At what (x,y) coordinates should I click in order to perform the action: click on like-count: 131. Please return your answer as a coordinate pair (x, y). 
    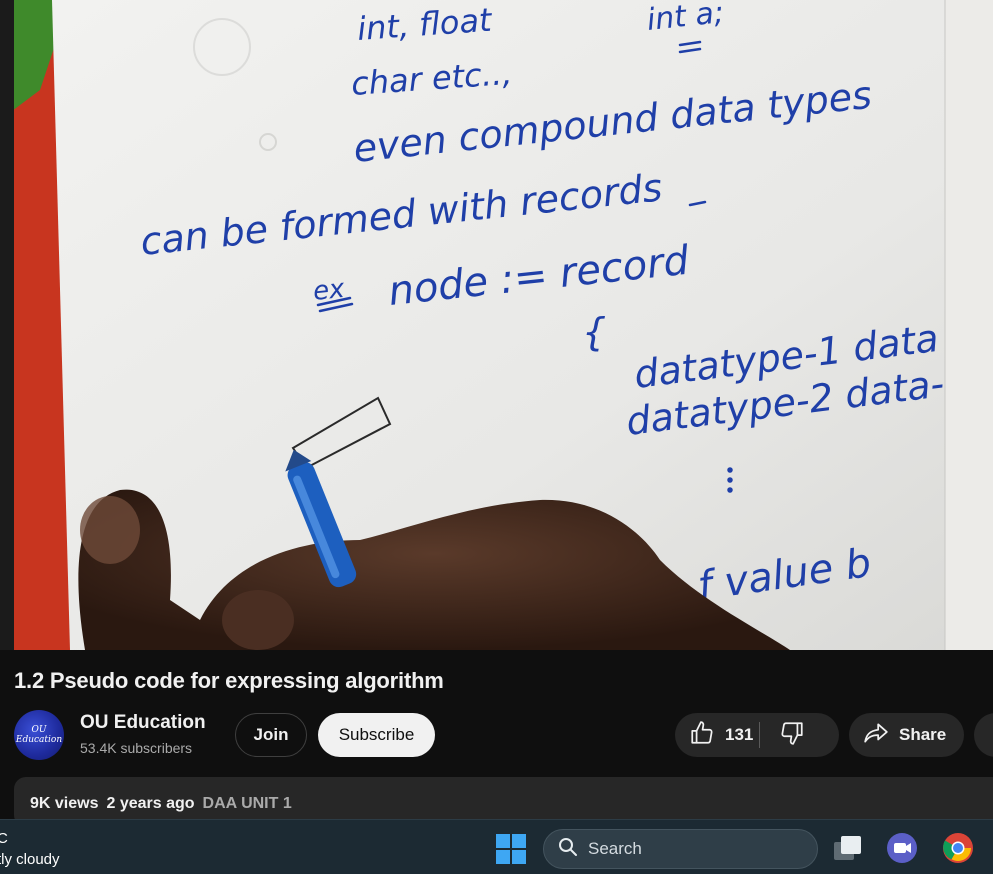
    Looking at the image, I should click on (739, 734).